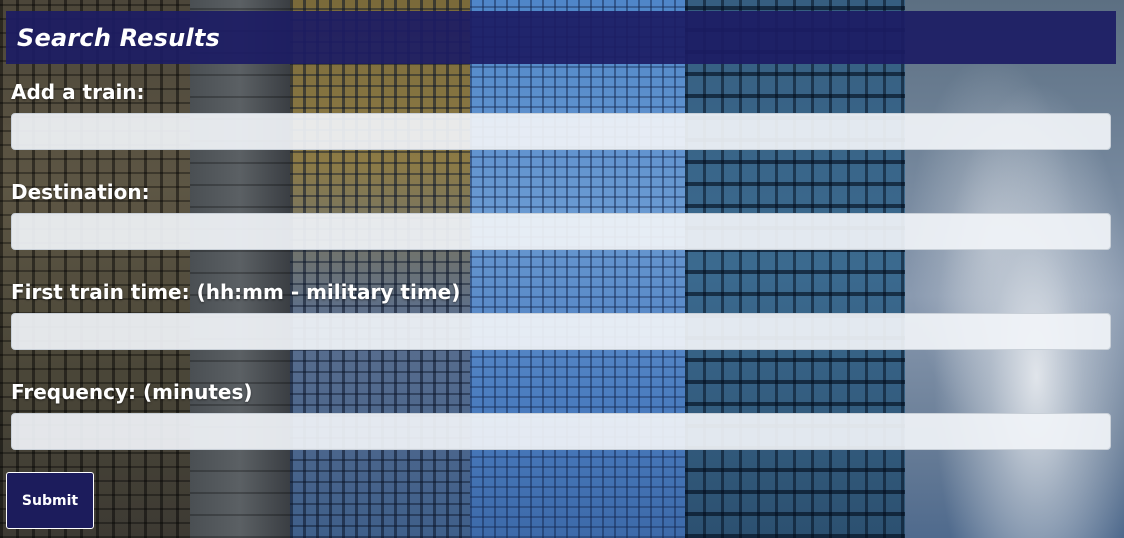 The width and height of the screenshot is (1124, 538). What do you see at coordinates (561, 331) in the screenshot?
I see `first-train-time-input` at bounding box center [561, 331].